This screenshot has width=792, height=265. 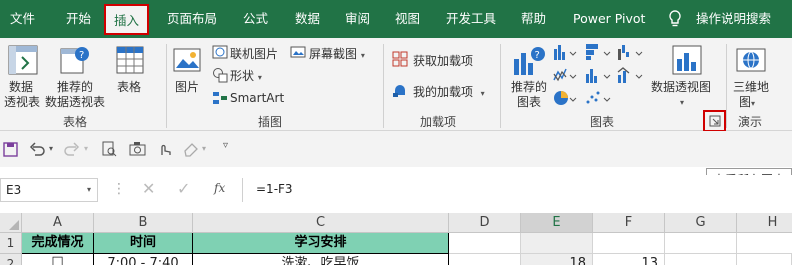 I want to click on pivot-chart-button: 数据透视图, so click(x=681, y=86).